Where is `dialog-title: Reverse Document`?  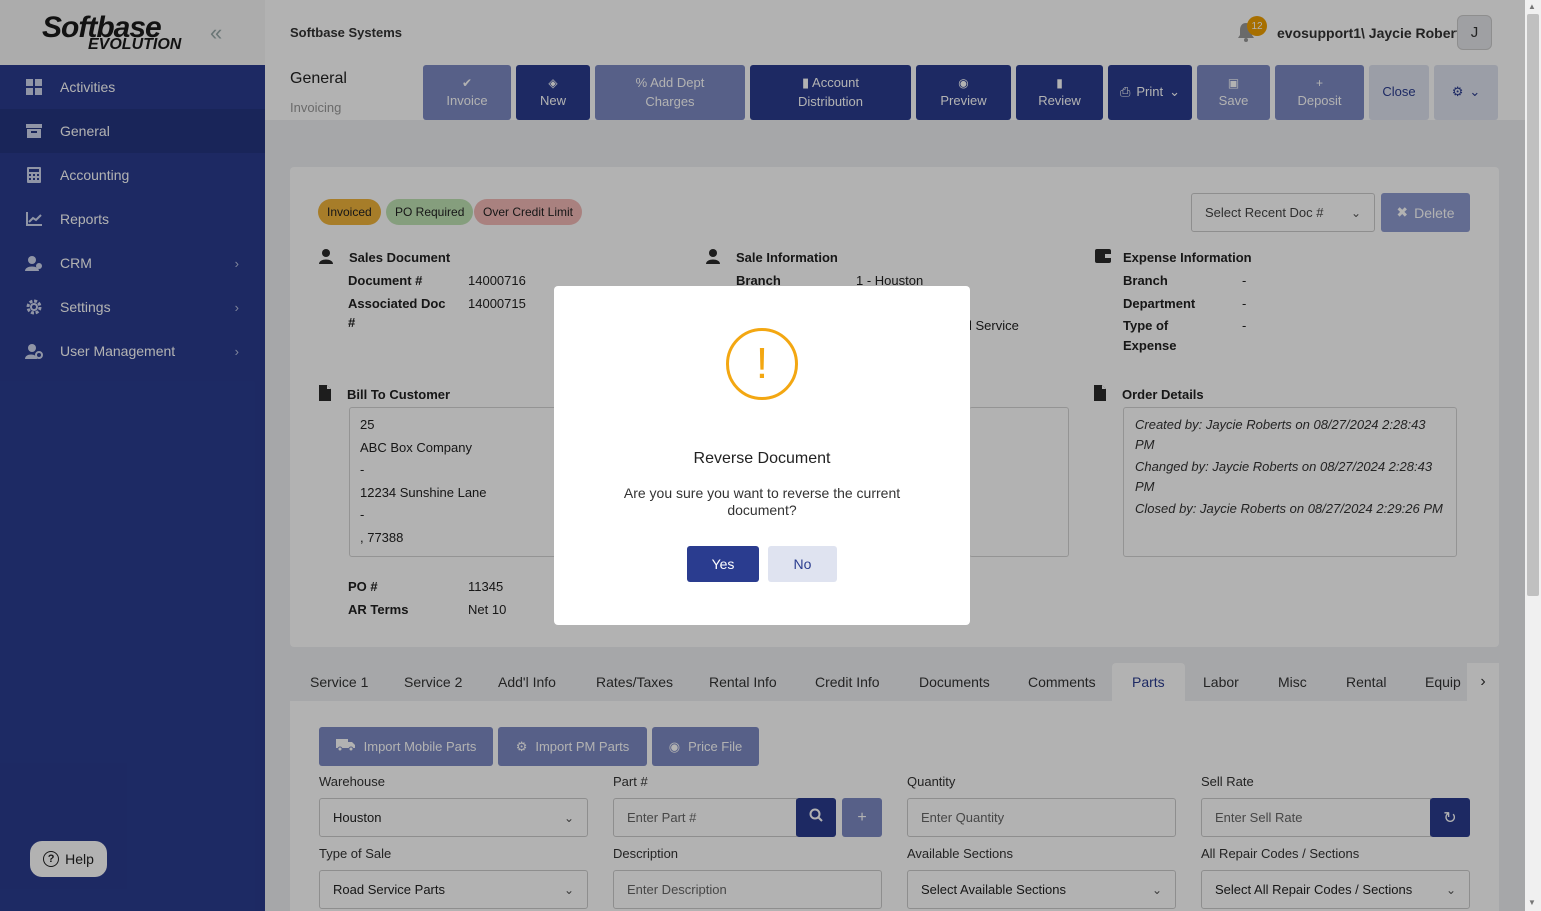 dialog-title: Reverse Document is located at coordinates (762, 458).